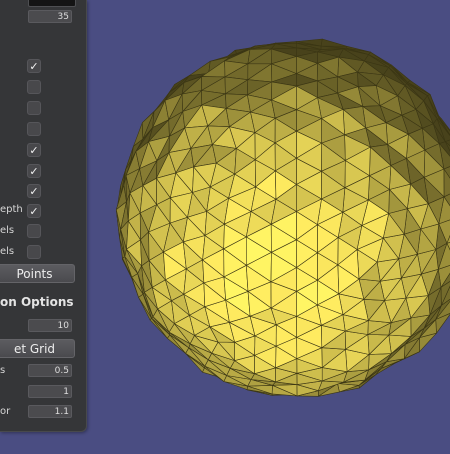 This screenshot has width=450, height=454. Describe the element at coordinates (50, 325) in the screenshot. I see `section-value-field: 10` at that location.